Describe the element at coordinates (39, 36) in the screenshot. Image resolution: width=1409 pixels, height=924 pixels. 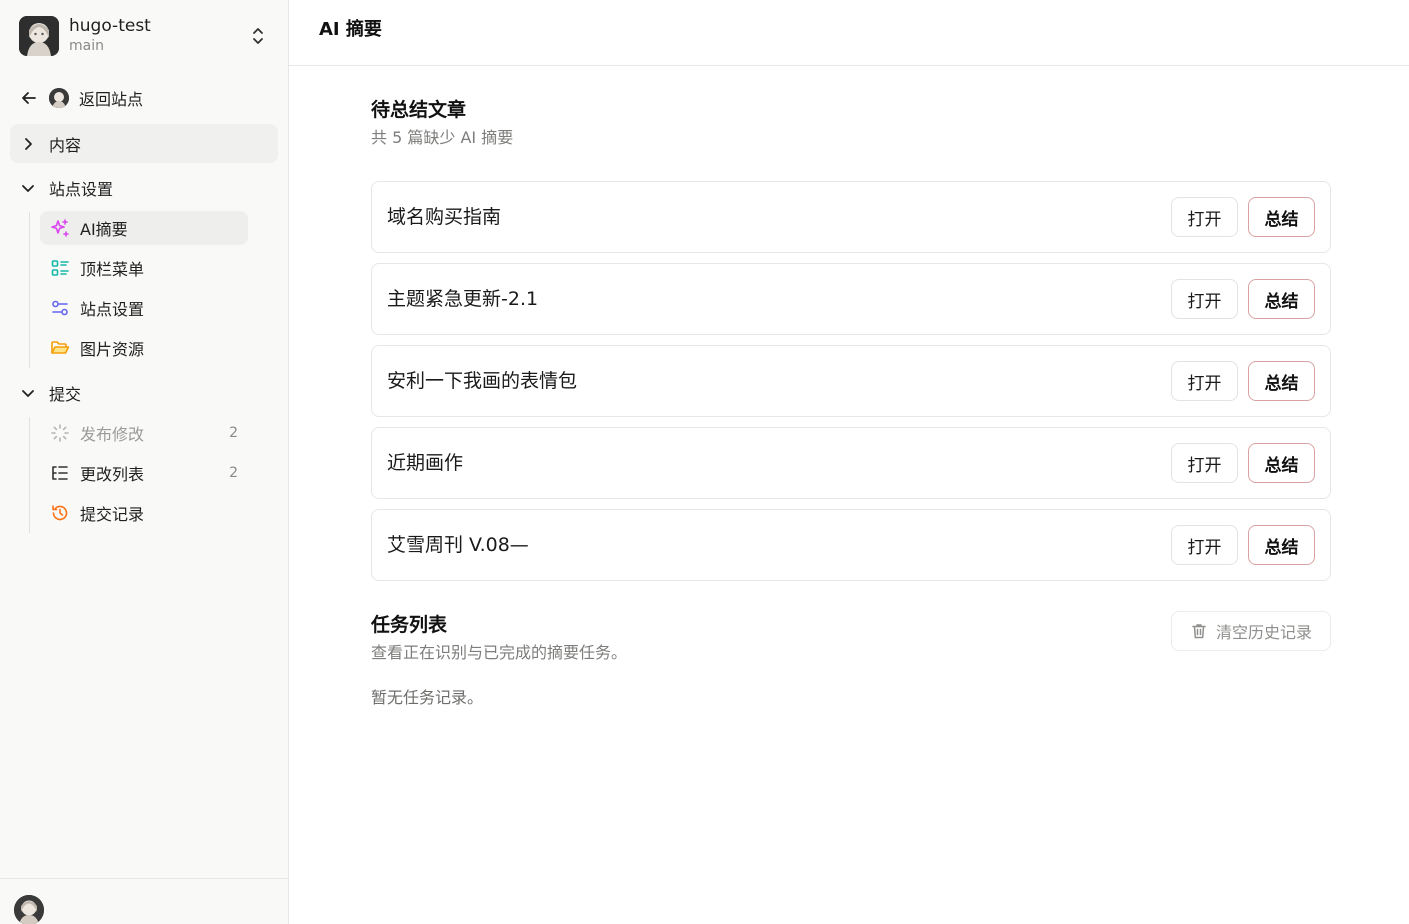
I see `repo-avatar` at that location.